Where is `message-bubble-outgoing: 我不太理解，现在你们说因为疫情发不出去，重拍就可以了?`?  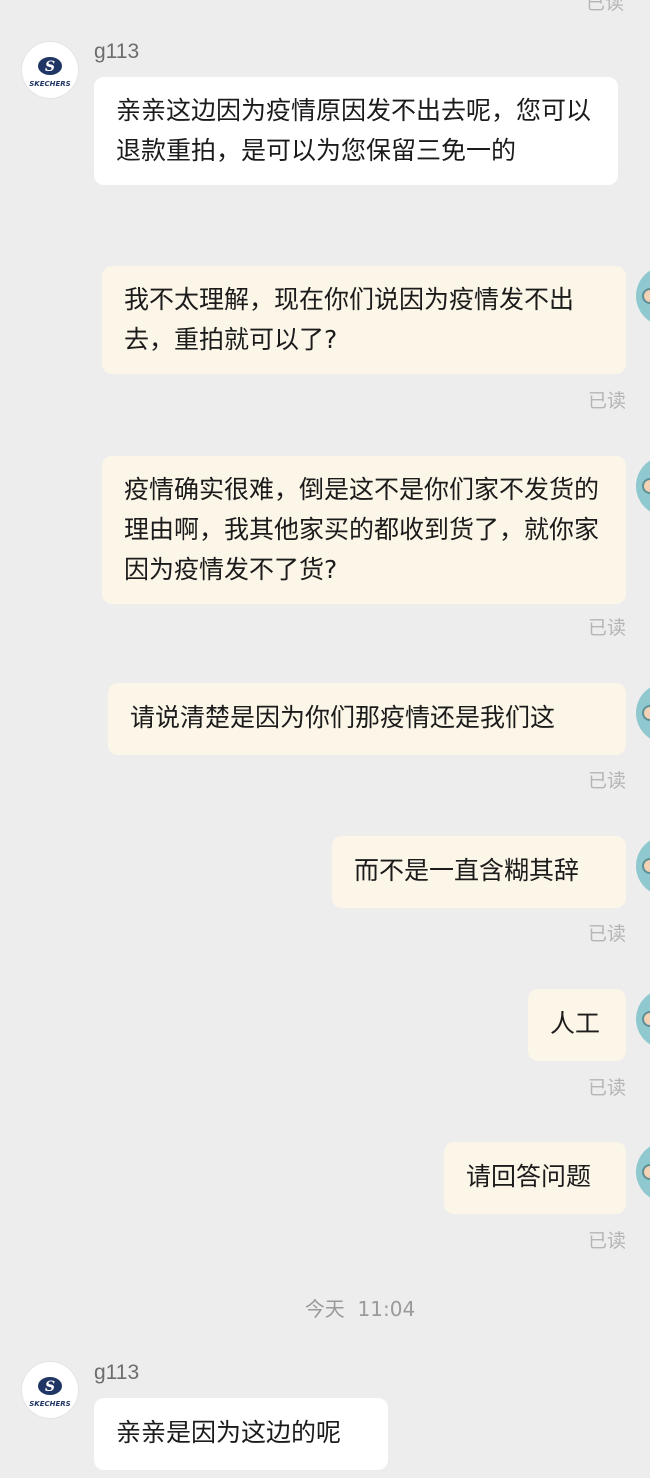 message-bubble-outgoing: 我不太理解，现在你们说因为疫情发不出去，重拍就可以了? is located at coordinates (364, 320).